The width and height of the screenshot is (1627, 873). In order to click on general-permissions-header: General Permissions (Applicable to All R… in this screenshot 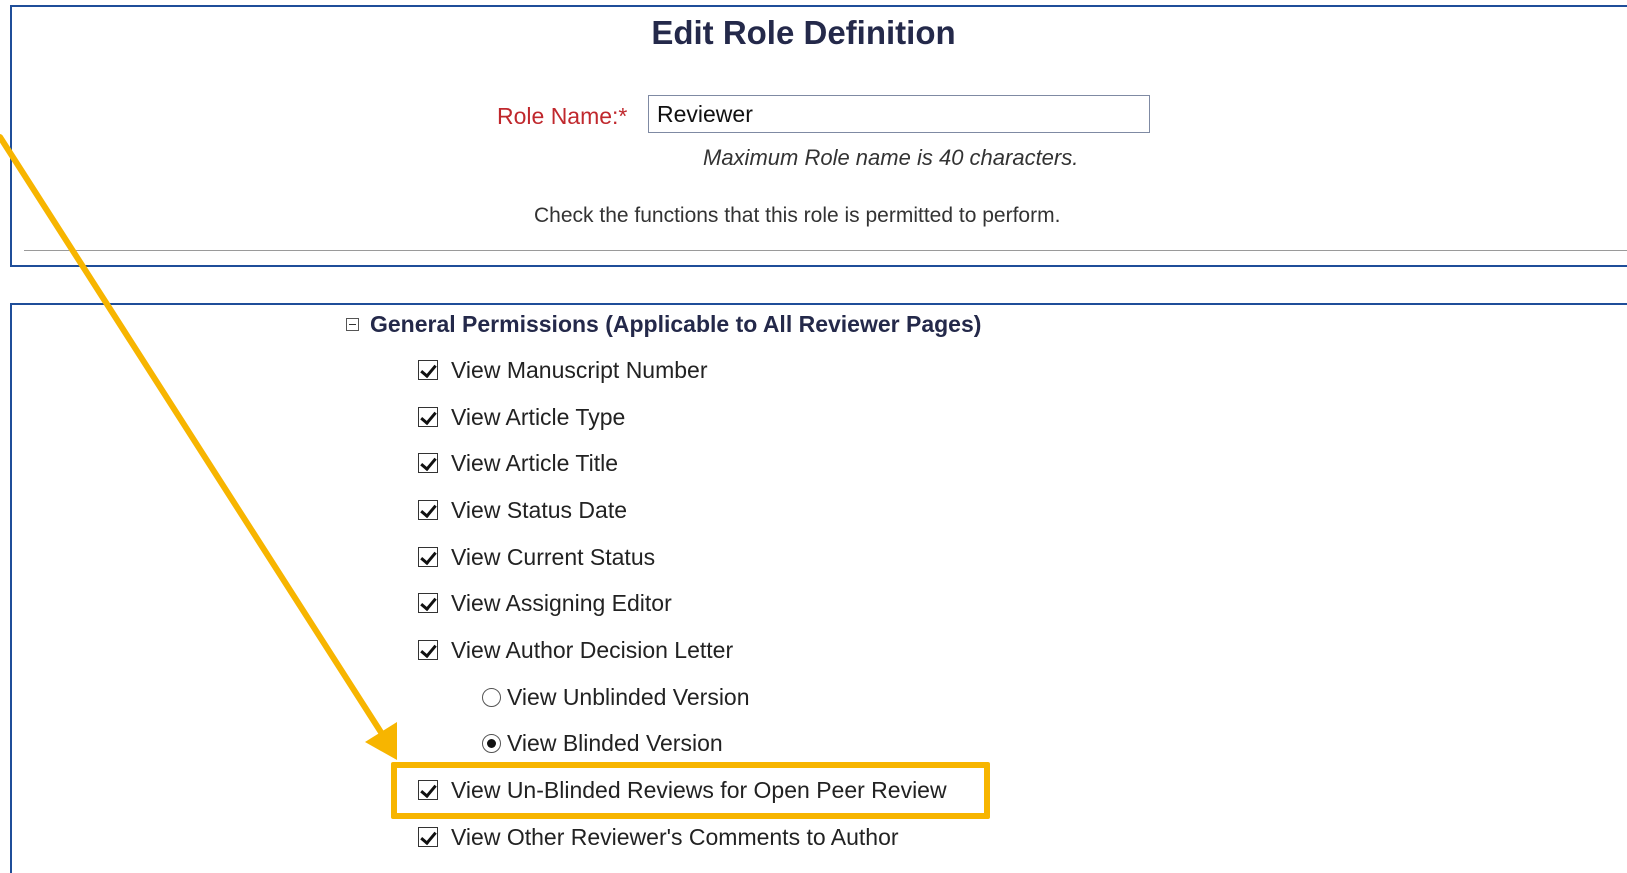, I will do `click(663, 324)`.